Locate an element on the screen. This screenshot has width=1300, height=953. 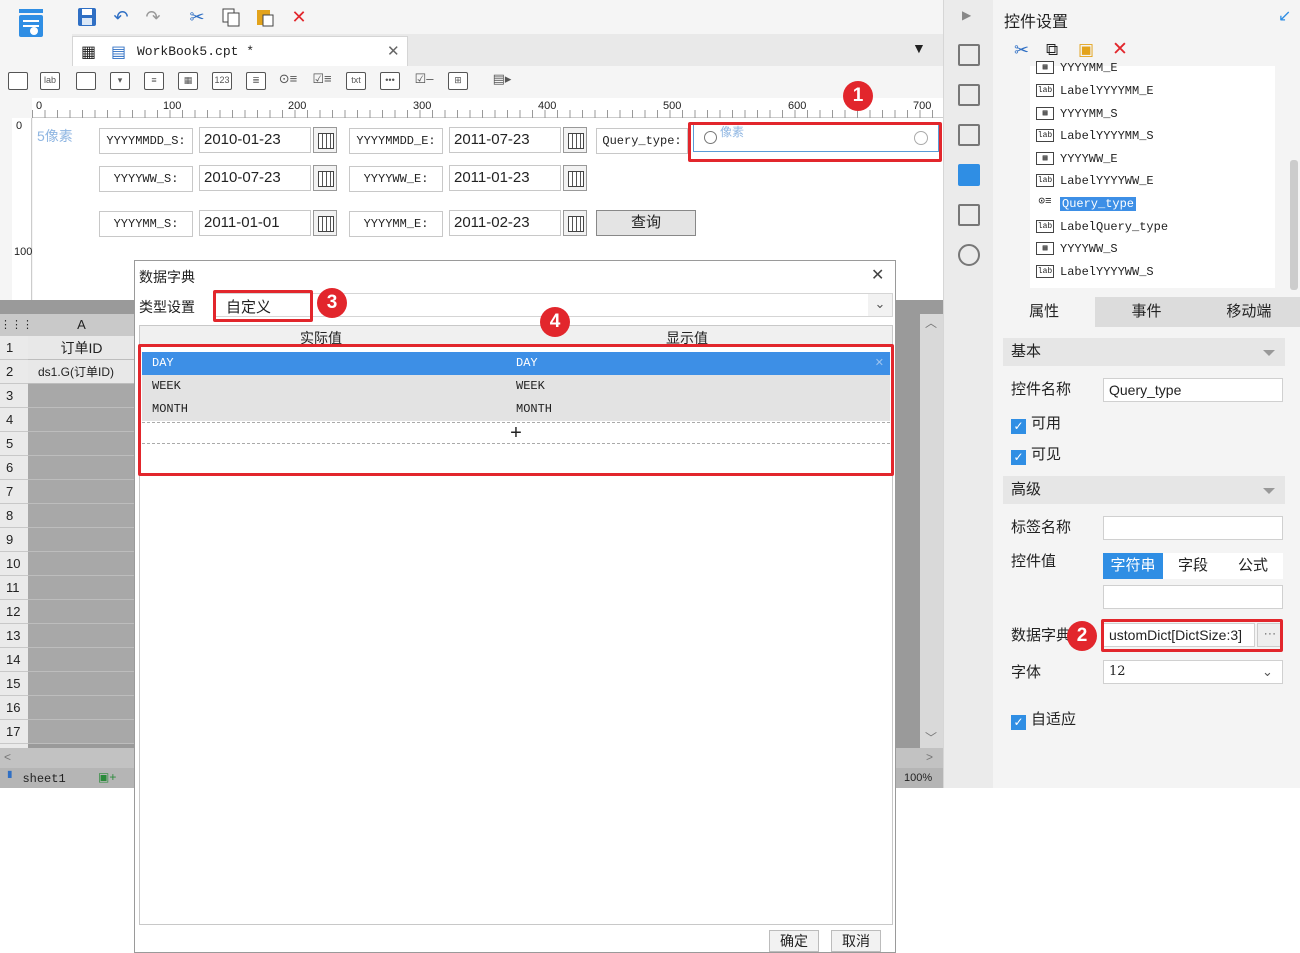
tree-node: lab LabelQuery_type is located at coordinates (1102, 227).